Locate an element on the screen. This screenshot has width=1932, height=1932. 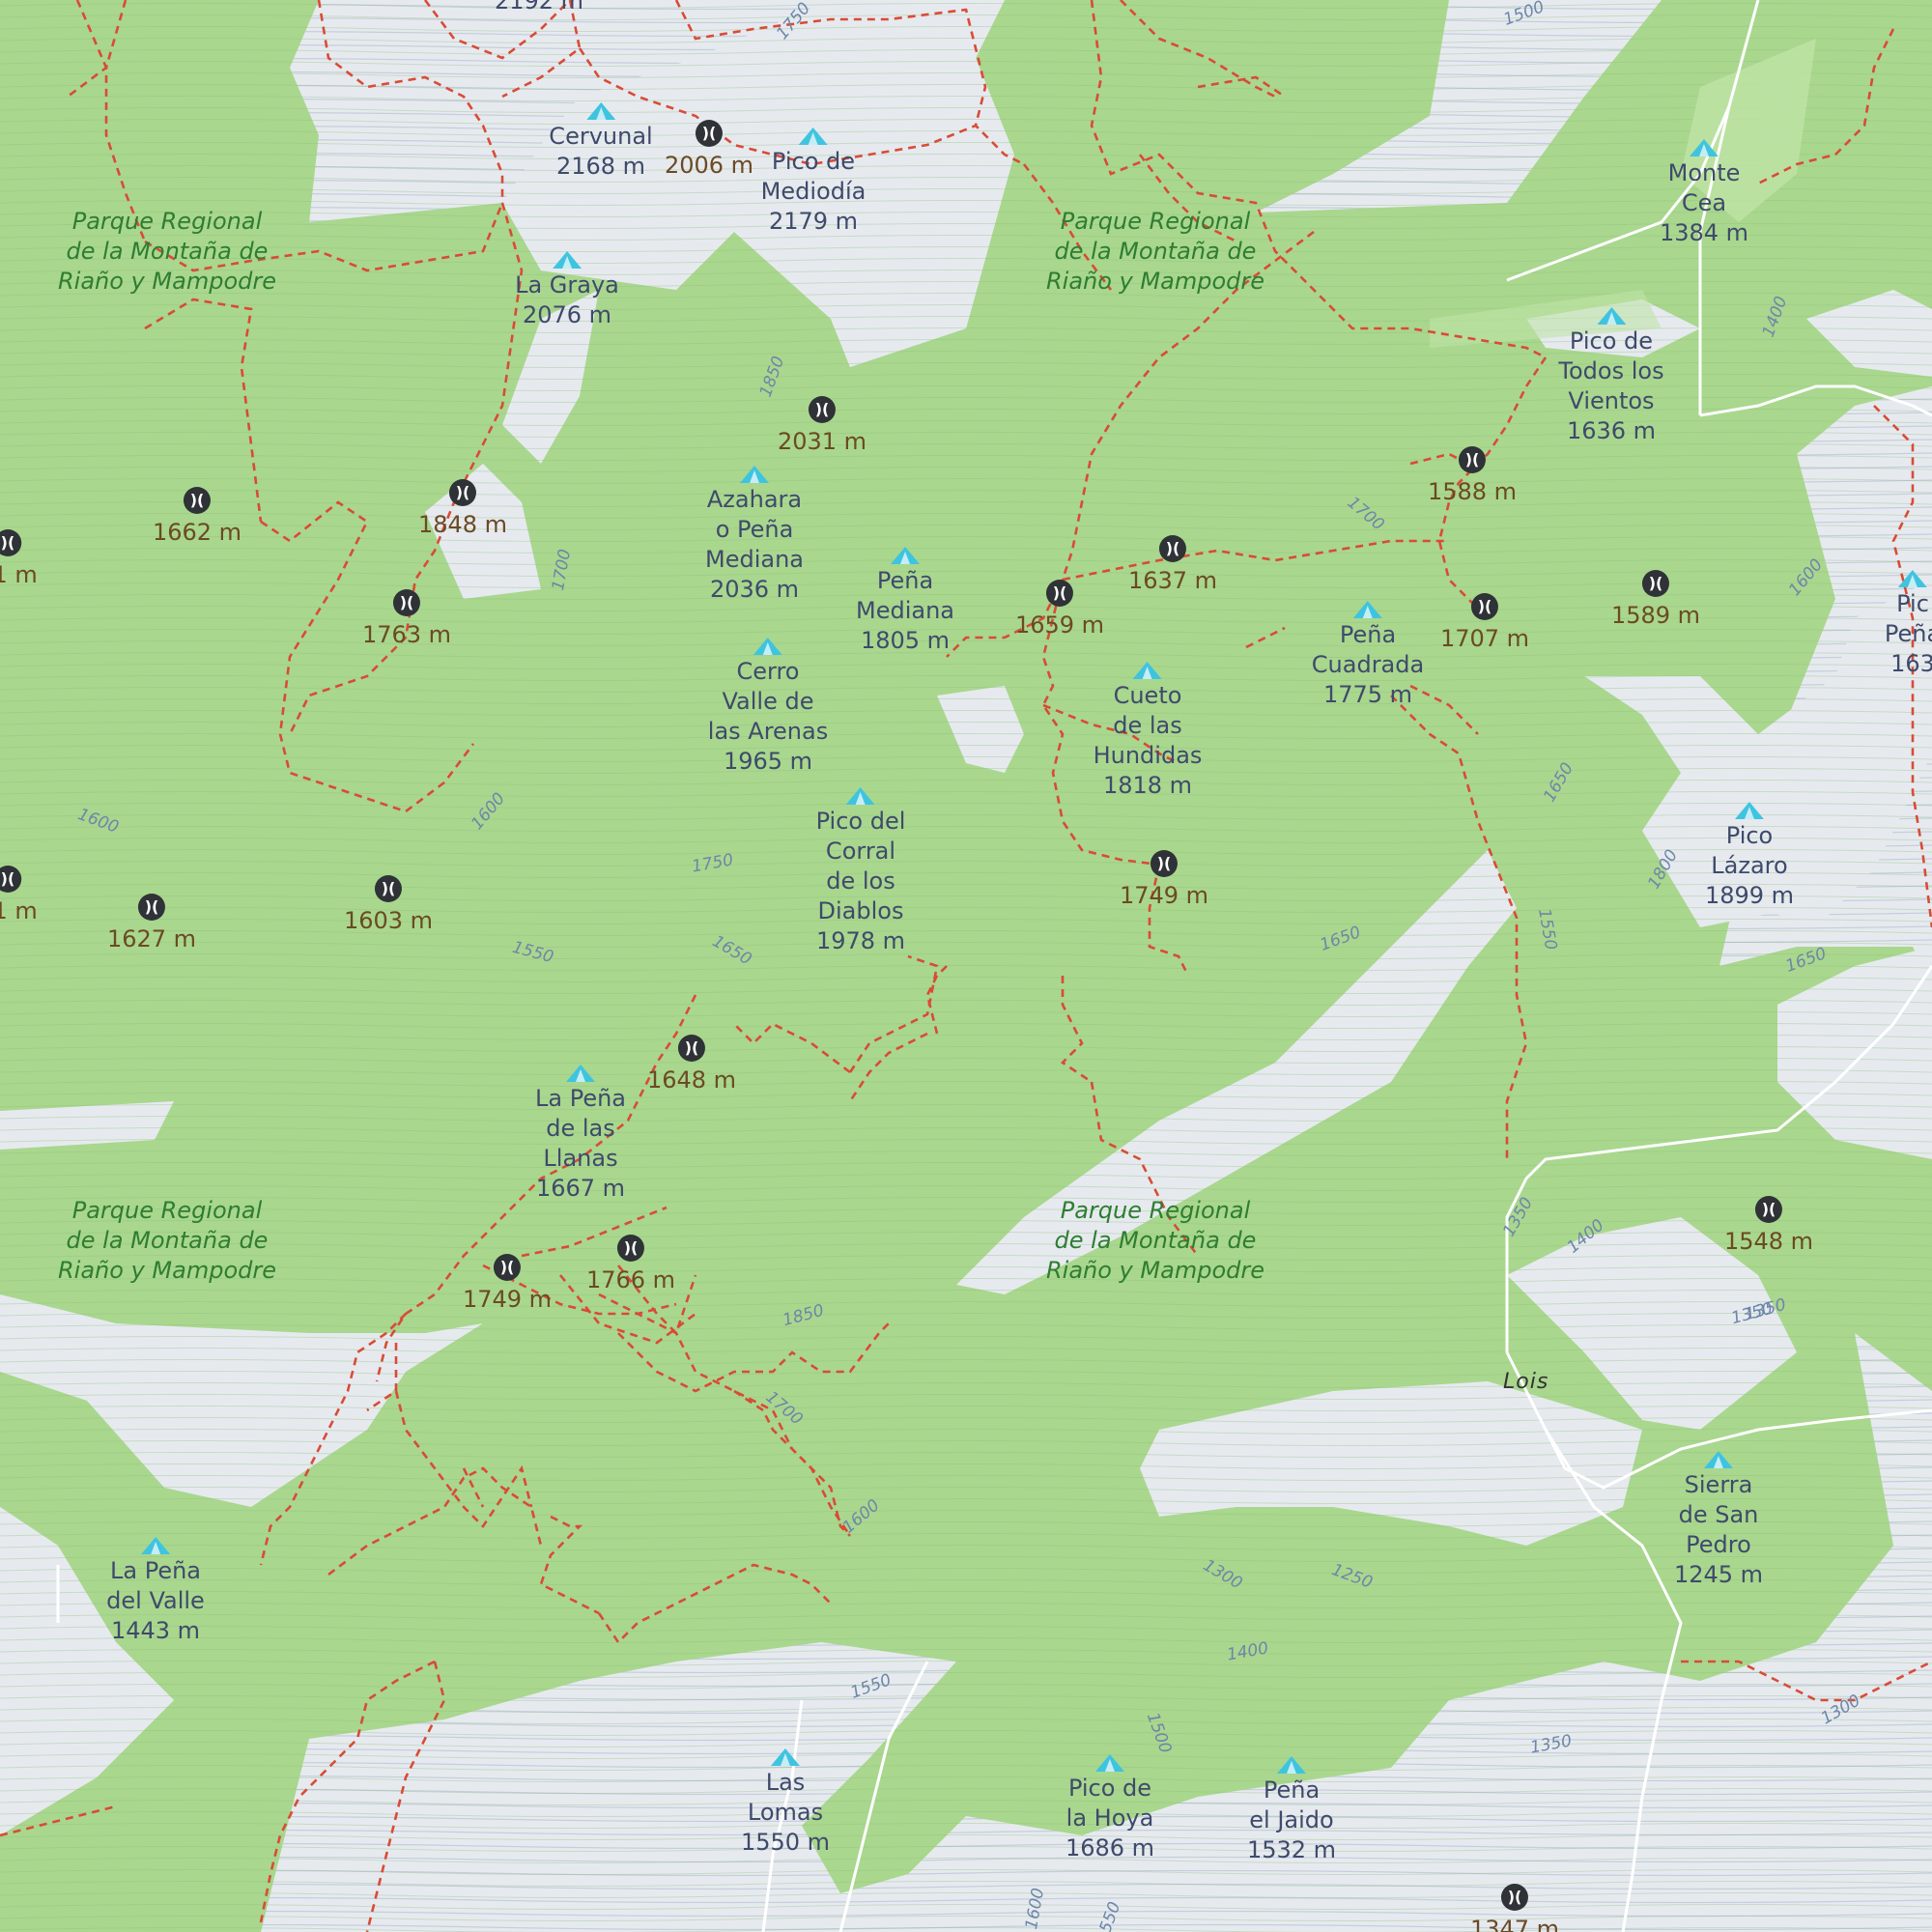
saddle-marker: )(1707 m is located at coordinates (1484, 623).